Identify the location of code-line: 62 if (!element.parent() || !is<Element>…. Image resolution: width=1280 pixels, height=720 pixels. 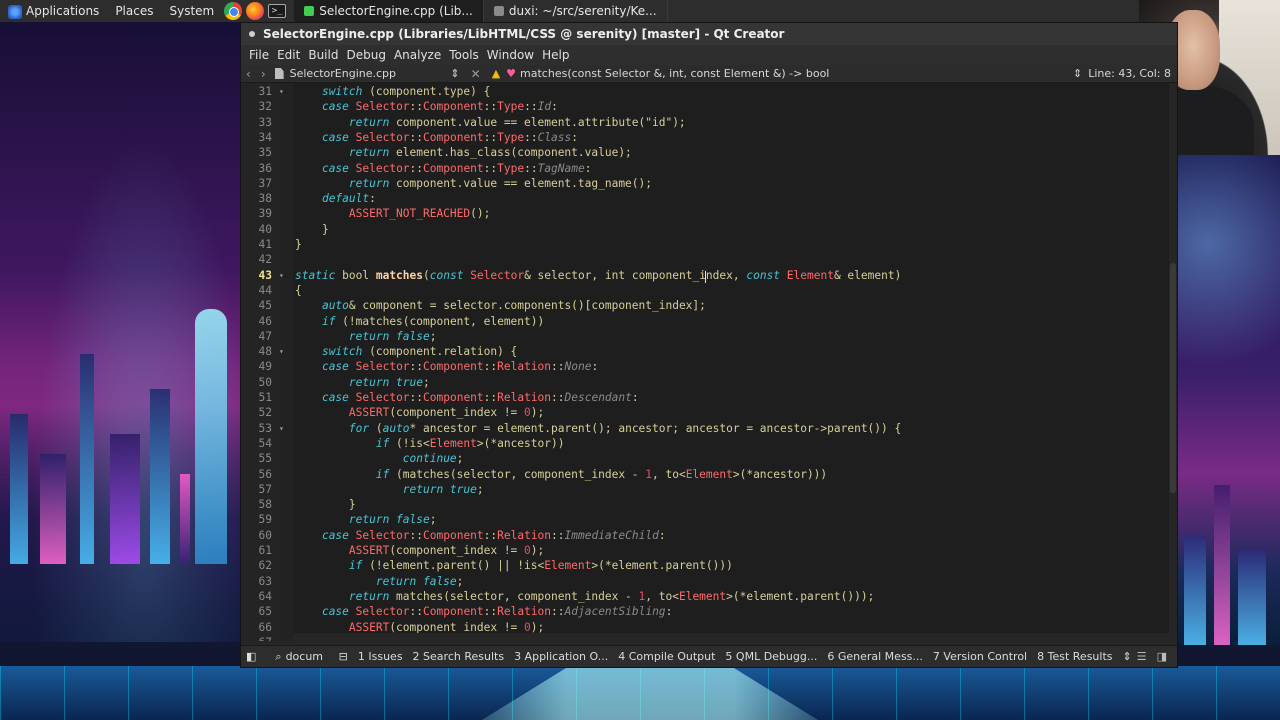
(706, 565).